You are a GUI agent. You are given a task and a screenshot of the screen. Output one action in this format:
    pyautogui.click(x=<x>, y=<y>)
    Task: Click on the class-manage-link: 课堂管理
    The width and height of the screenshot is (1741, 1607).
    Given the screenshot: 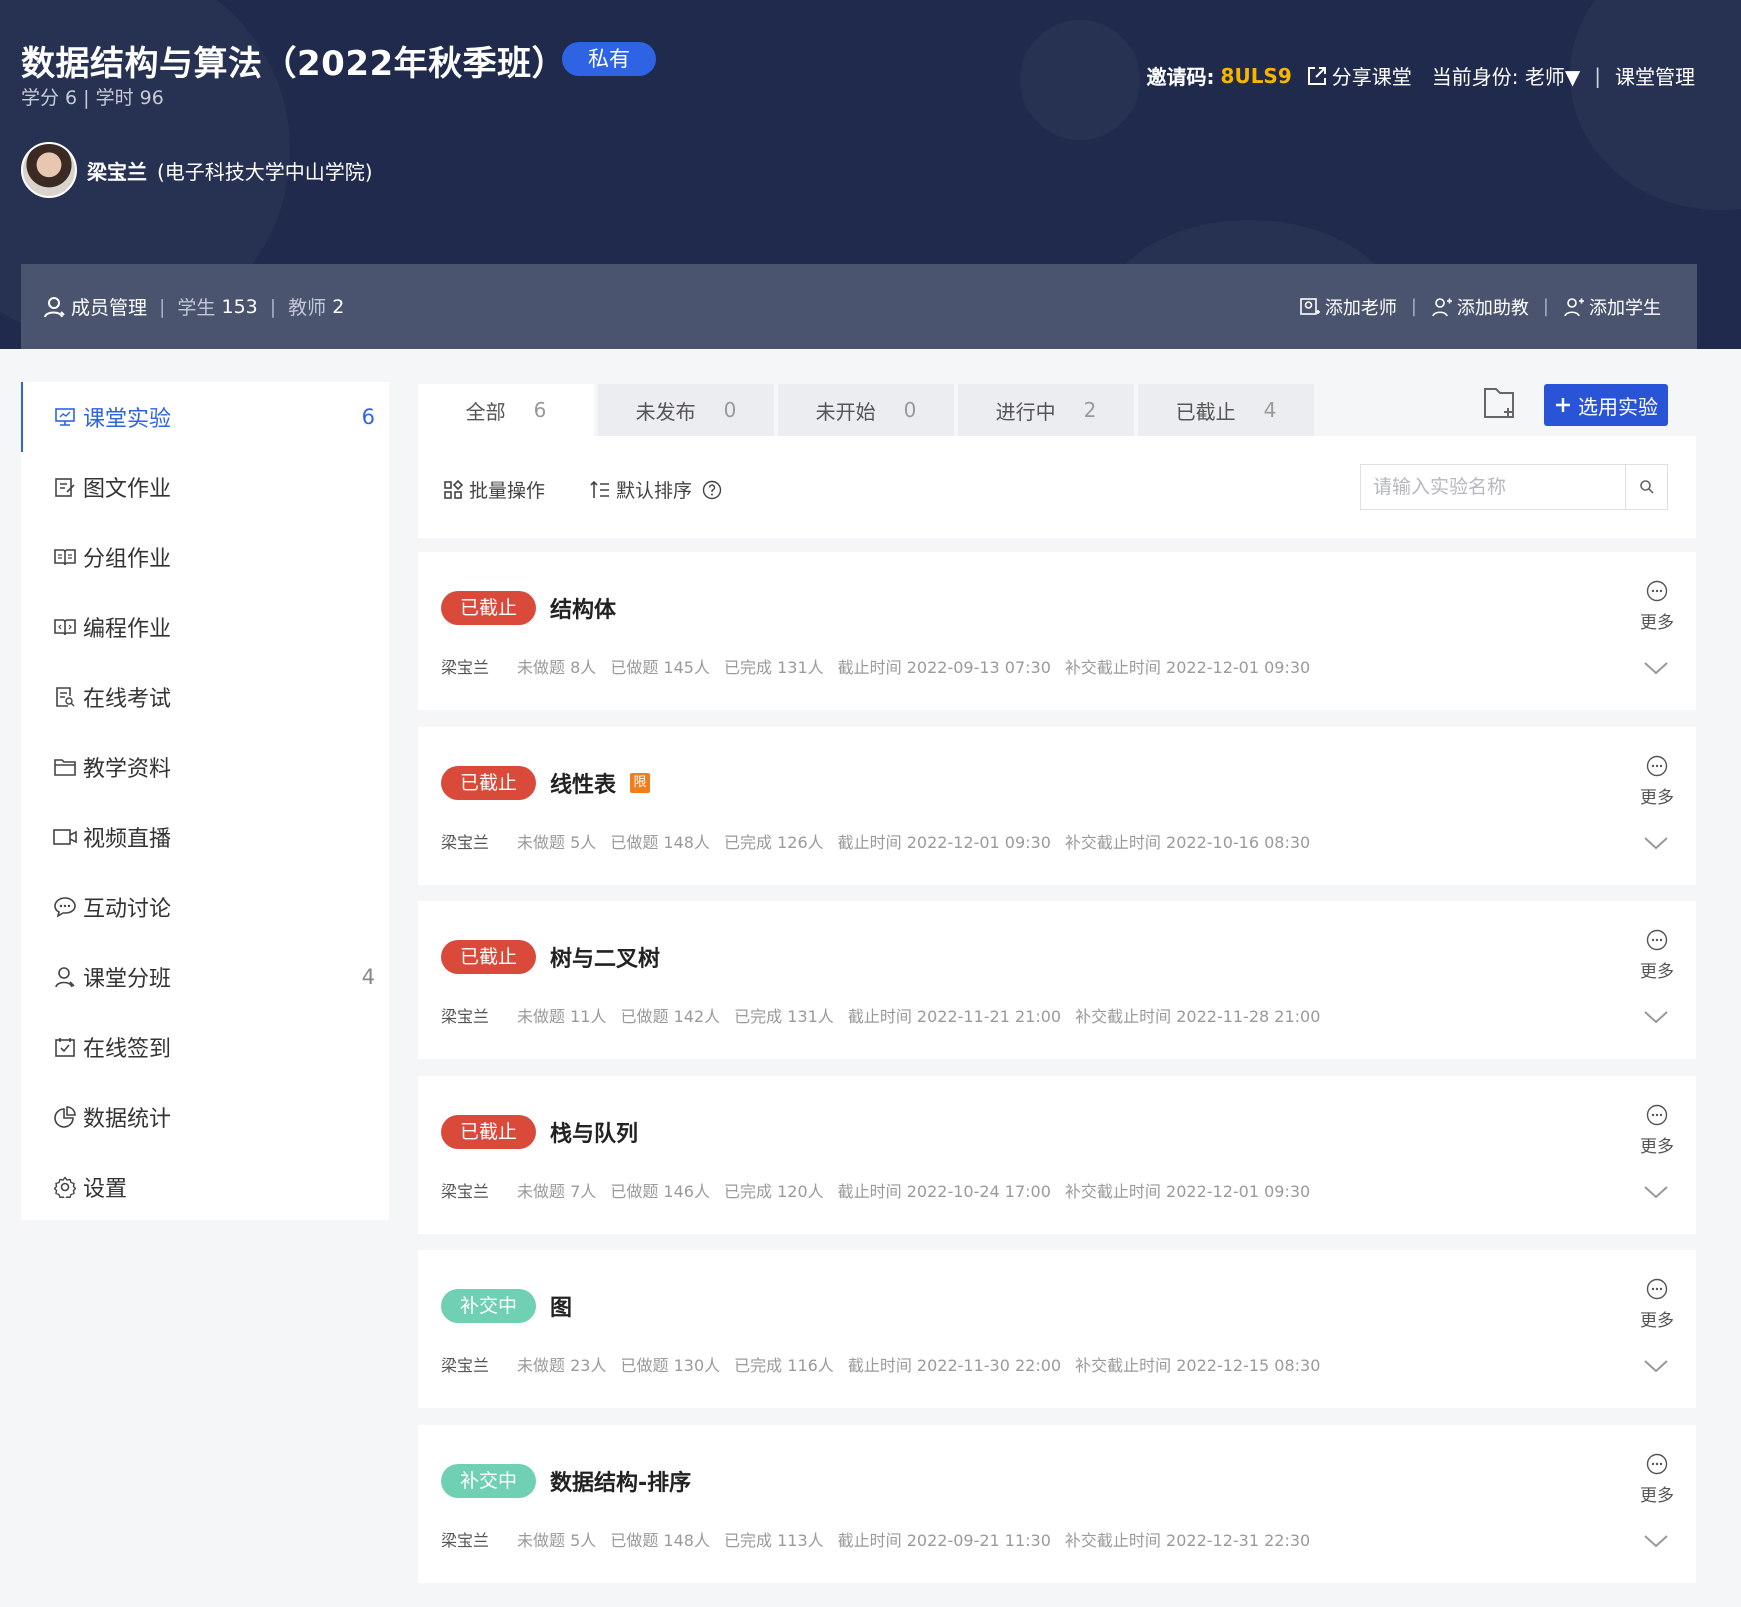 What is the action you would take?
    pyautogui.click(x=1655, y=75)
    